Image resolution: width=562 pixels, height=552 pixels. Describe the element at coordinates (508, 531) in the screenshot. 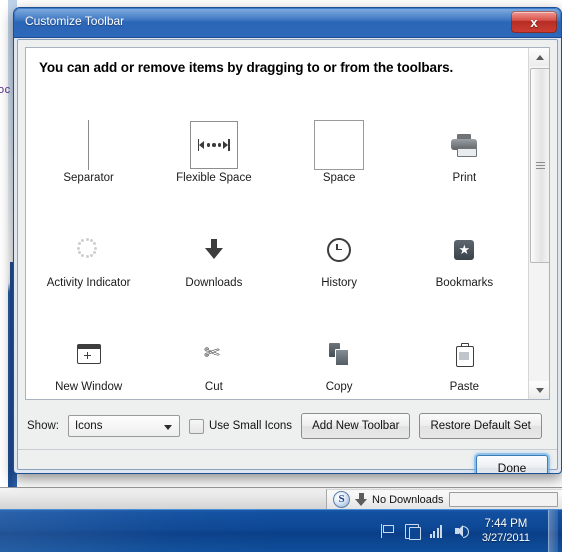

I see `taskbar-clock: 7:44 PM 3/27/2011` at that location.